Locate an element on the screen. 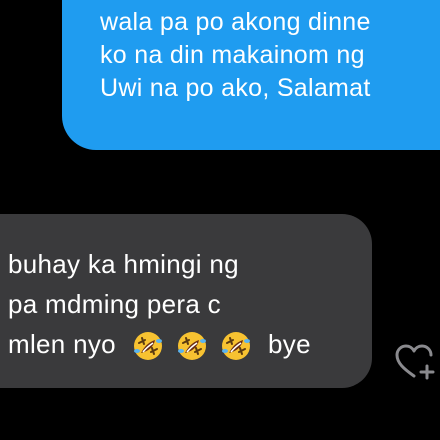 The height and width of the screenshot is (440, 440). incoming-message-line: buhay ka hmingi ng is located at coordinates (123, 264).